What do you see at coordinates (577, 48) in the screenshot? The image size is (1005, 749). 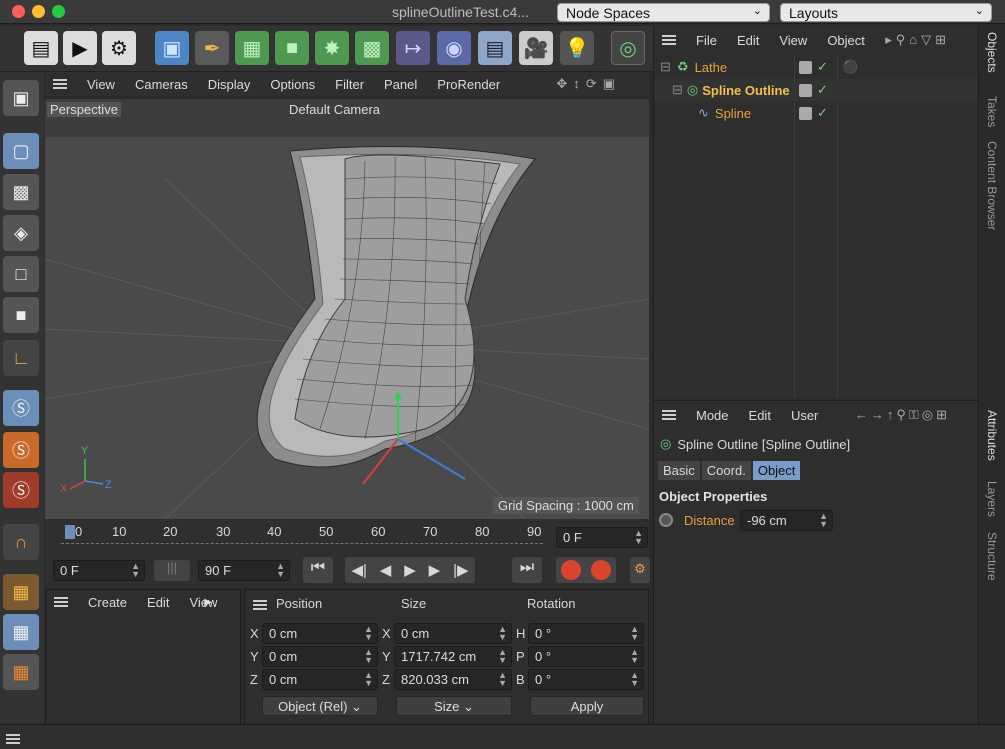 I see `light-icon: 💡` at bounding box center [577, 48].